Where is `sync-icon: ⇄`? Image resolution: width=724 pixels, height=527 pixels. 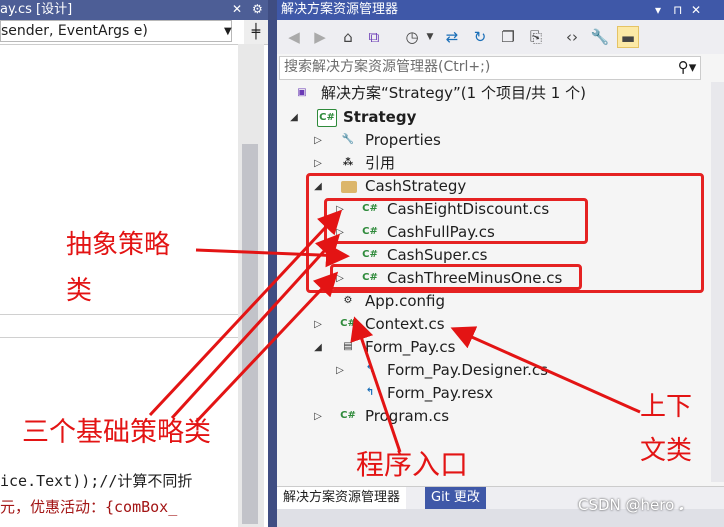 sync-icon: ⇄ is located at coordinates (452, 37).